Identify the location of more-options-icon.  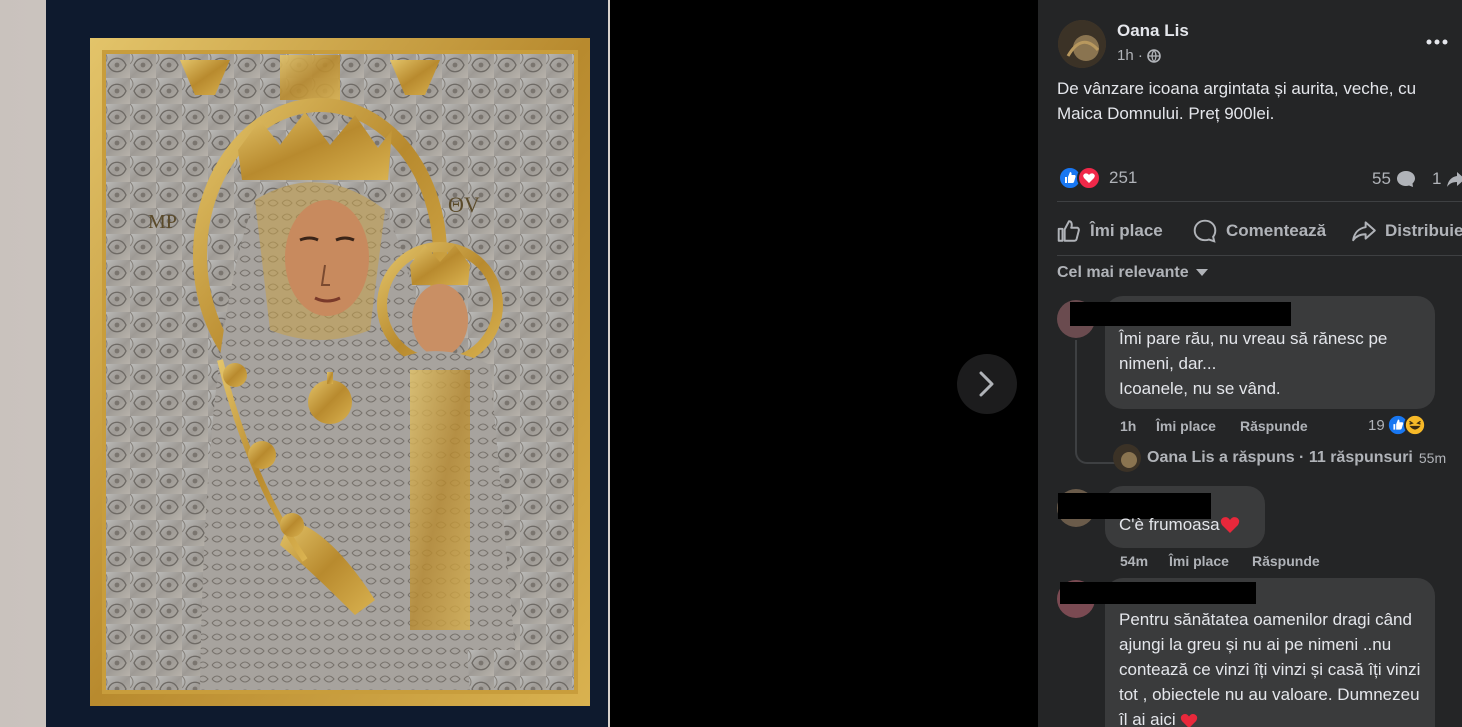
(1437, 42).